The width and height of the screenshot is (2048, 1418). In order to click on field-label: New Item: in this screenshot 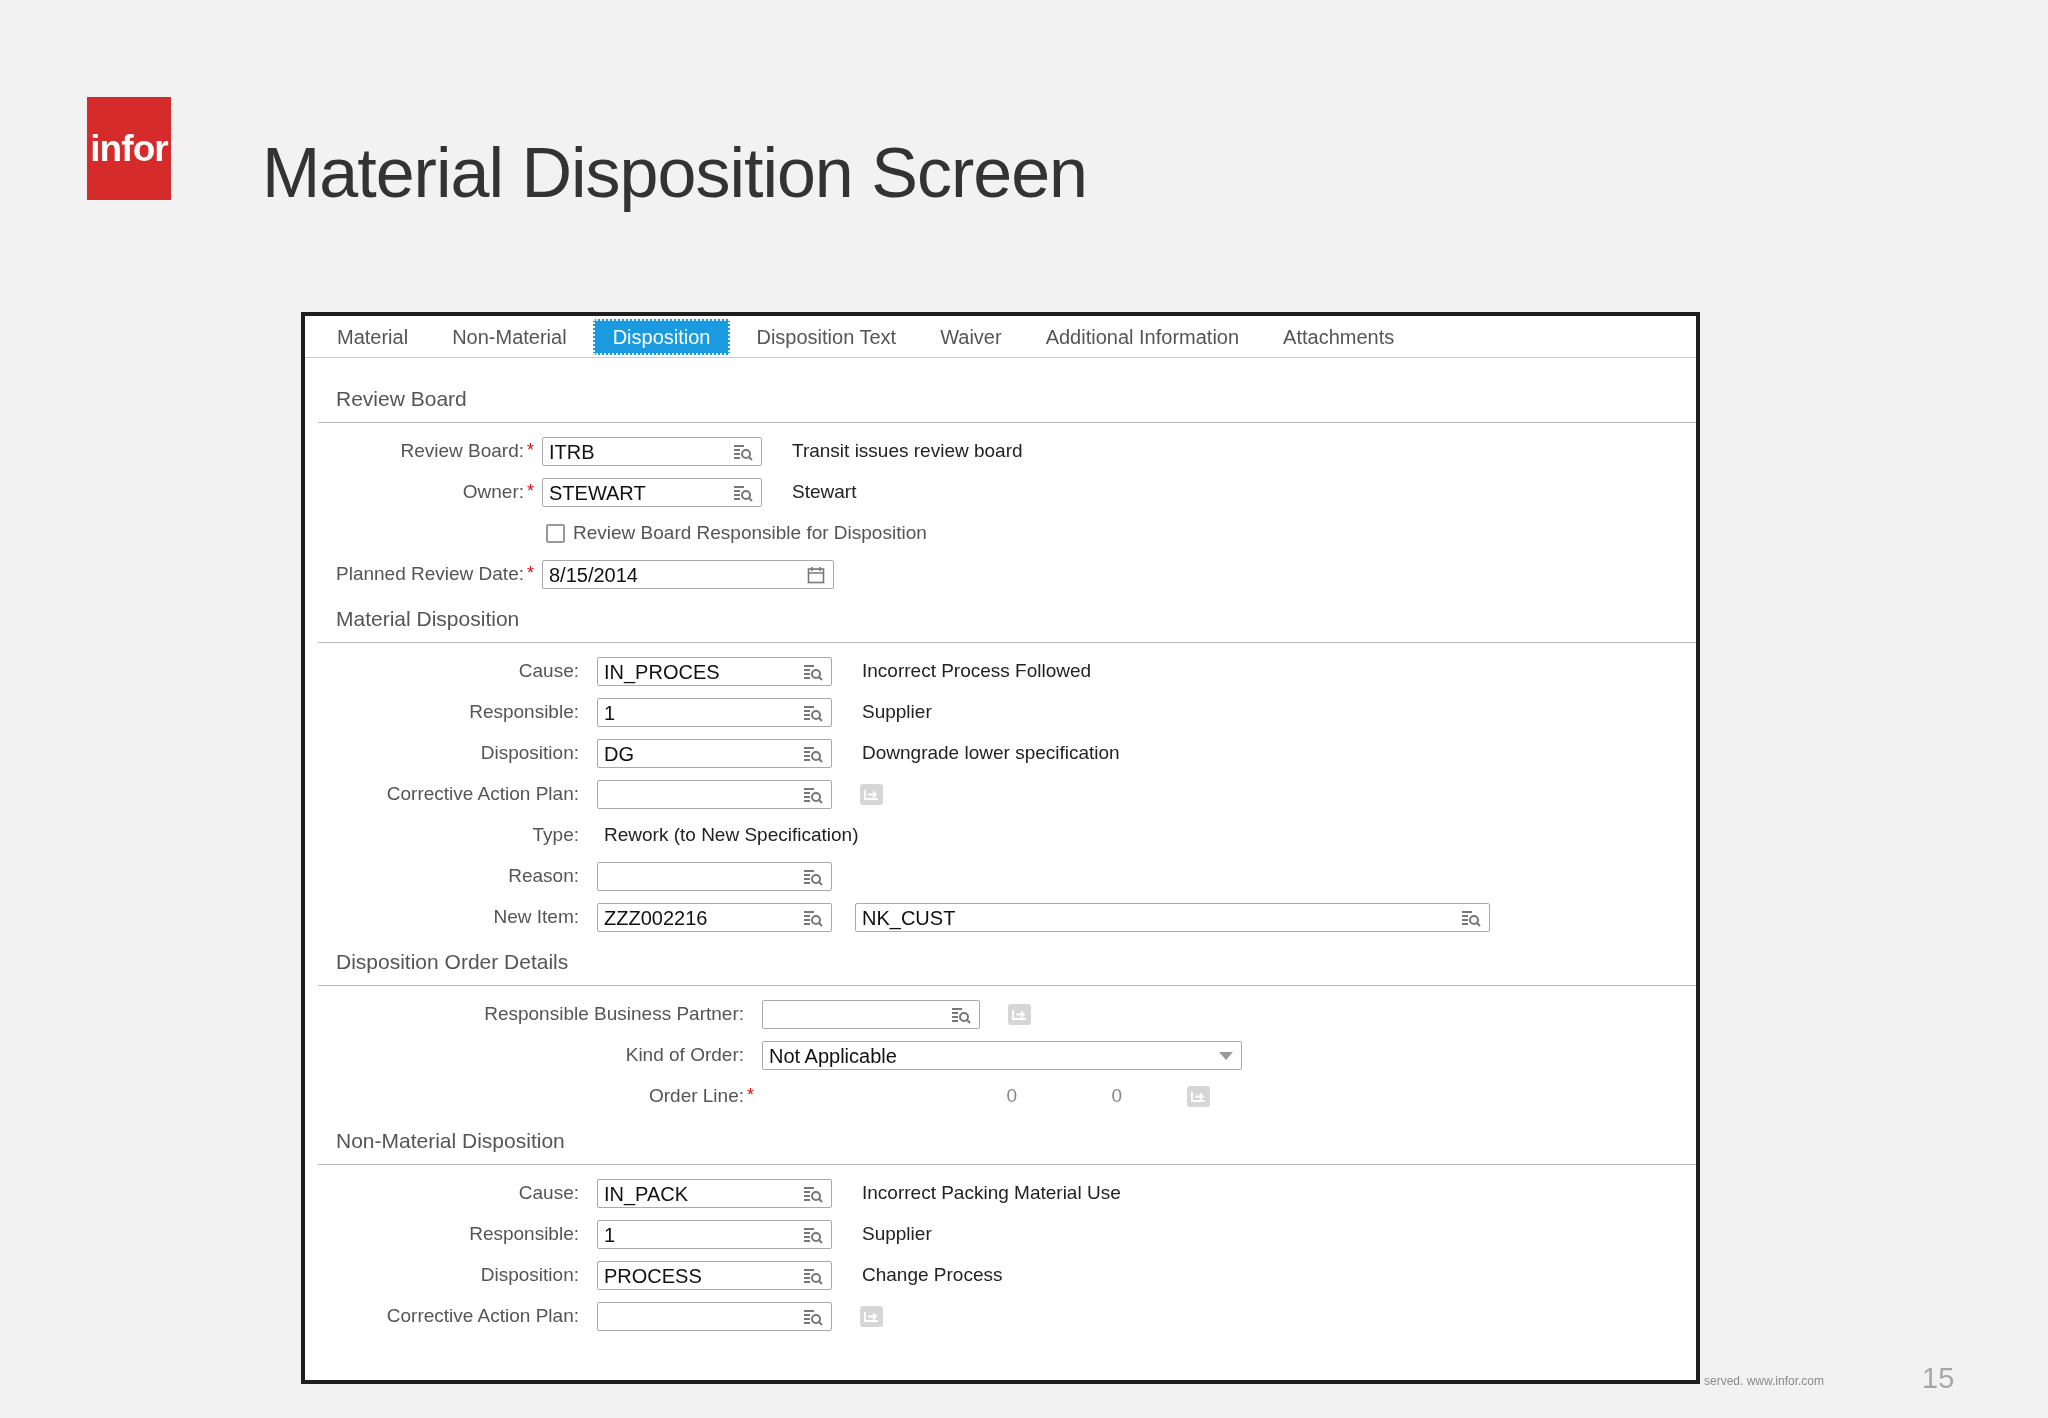, I will do `click(536, 917)`.